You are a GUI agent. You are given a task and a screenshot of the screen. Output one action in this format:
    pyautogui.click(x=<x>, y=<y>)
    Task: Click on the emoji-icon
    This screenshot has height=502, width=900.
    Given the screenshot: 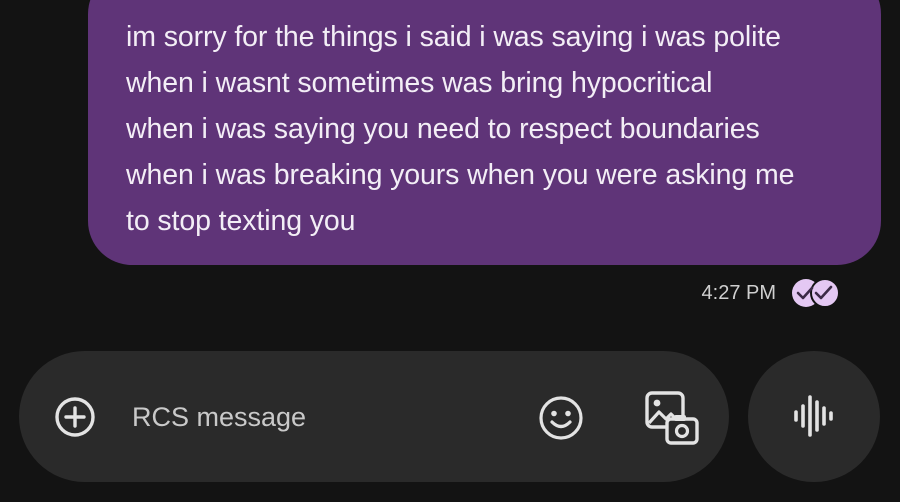 What is the action you would take?
    pyautogui.click(x=561, y=418)
    